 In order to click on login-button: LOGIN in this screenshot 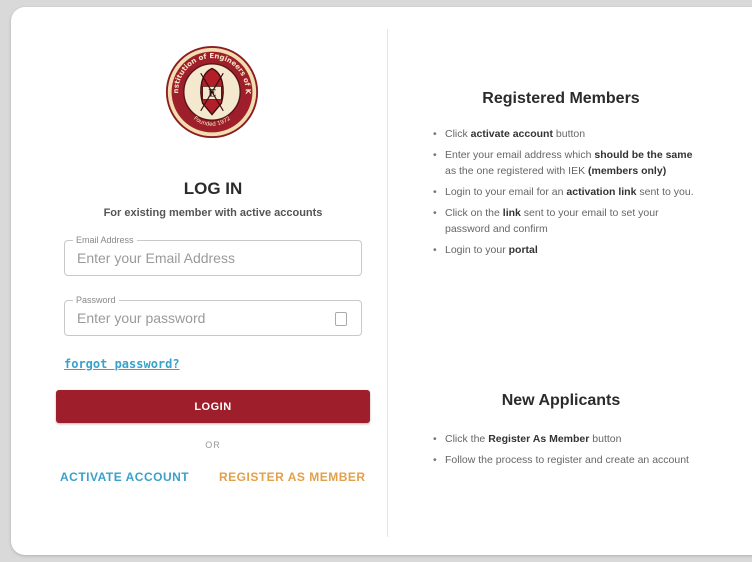, I will do `click(213, 406)`.